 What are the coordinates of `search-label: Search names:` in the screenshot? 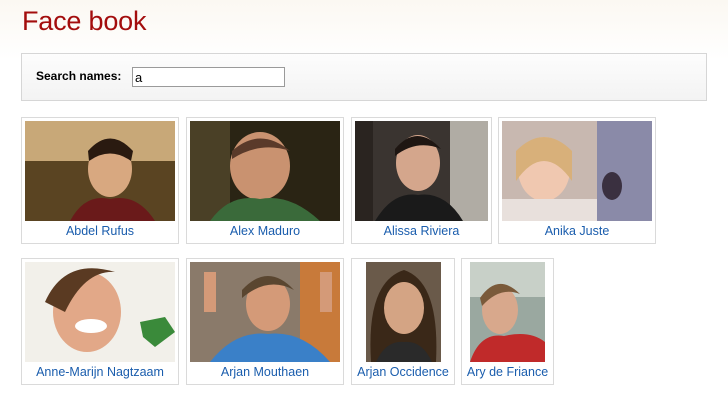 It's located at (79, 76).